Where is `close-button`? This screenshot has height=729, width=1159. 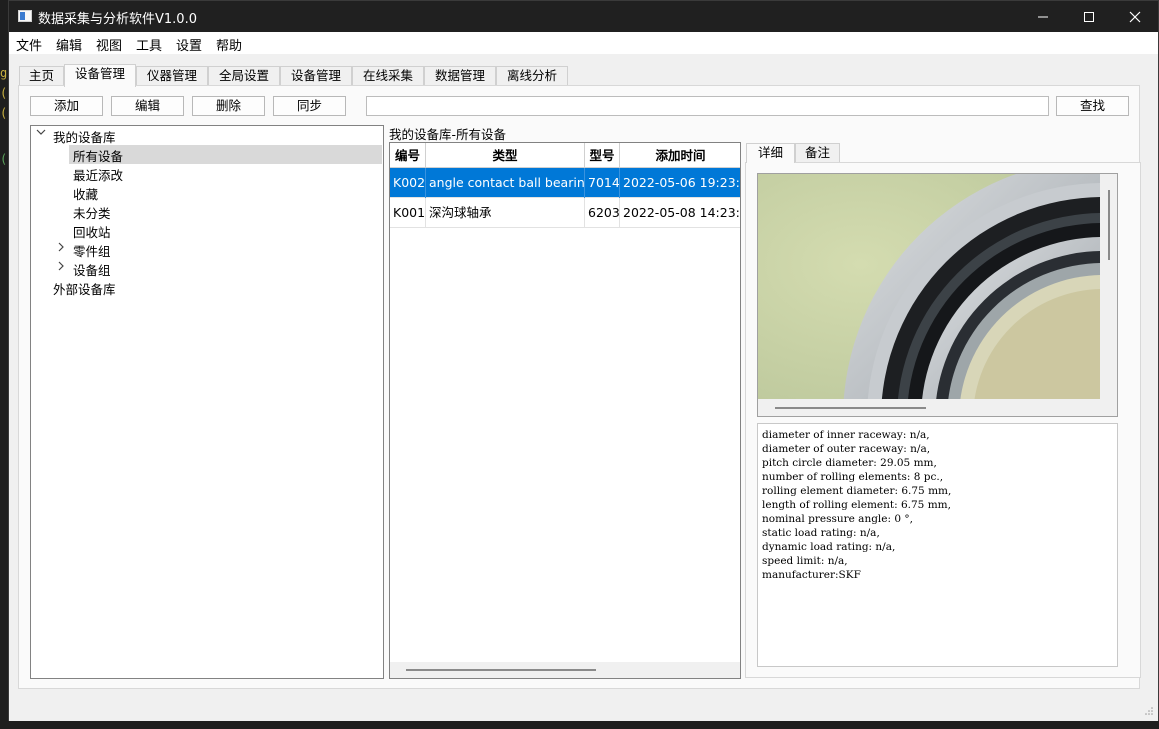
close-button is located at coordinates (1135, 16).